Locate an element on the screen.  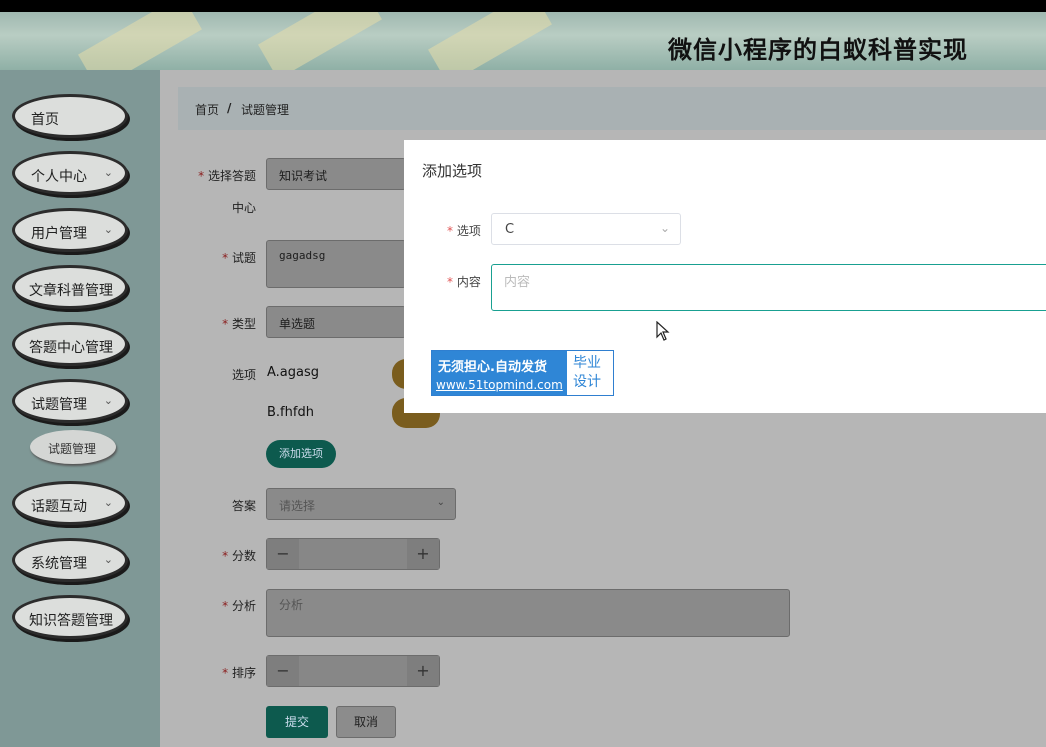
watermark-badge: 无须担心.自动发货 www.51topmind.com 毕业 设计 is located at coordinates (522, 373).